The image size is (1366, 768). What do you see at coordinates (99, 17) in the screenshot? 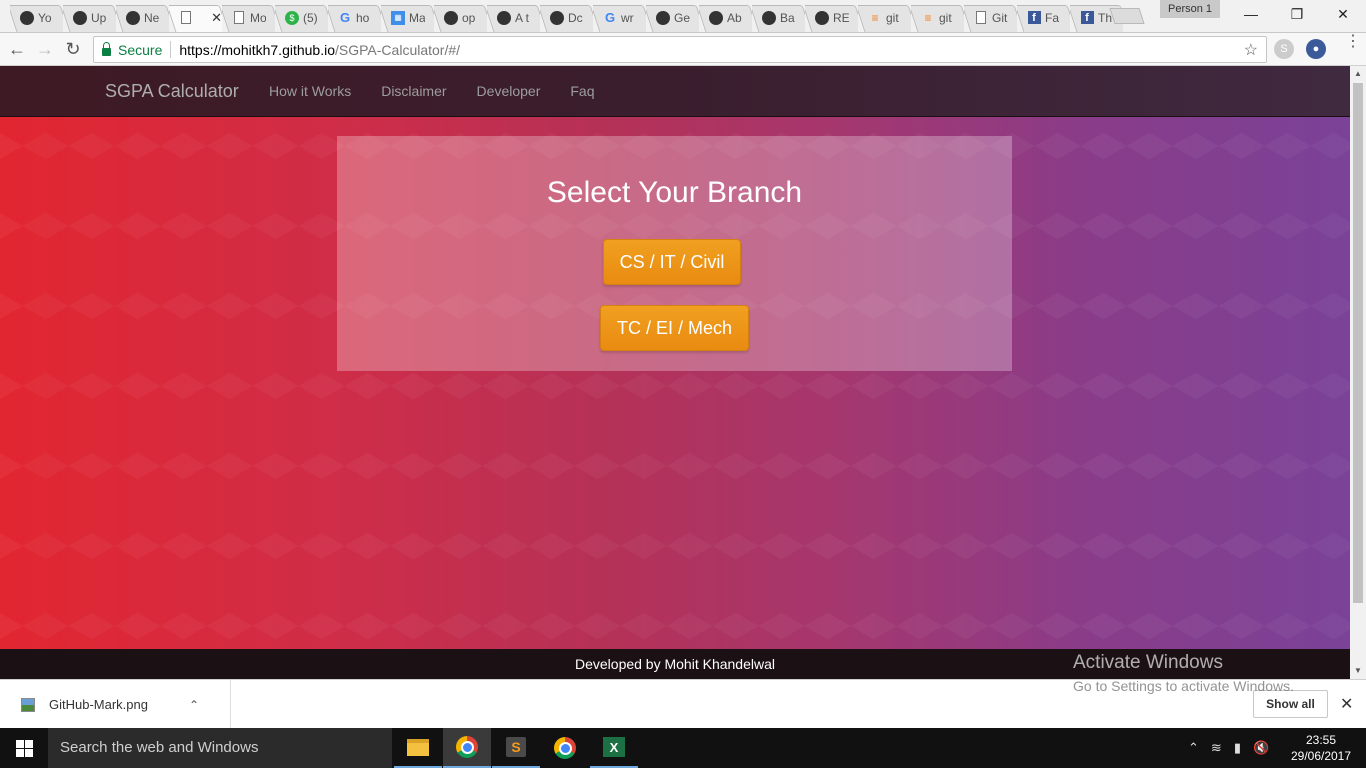
I see `tab-title: Up` at bounding box center [99, 17].